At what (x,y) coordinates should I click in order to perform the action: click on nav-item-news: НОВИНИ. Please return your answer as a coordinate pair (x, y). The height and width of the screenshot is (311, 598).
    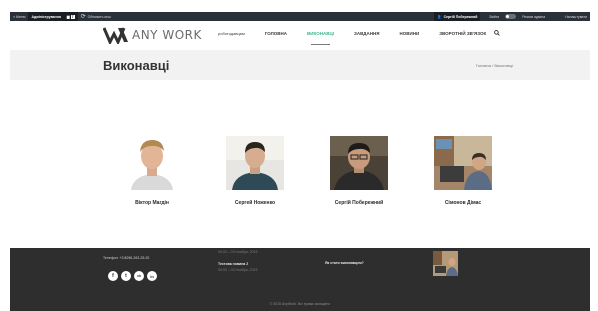
    Looking at the image, I should click on (409, 33).